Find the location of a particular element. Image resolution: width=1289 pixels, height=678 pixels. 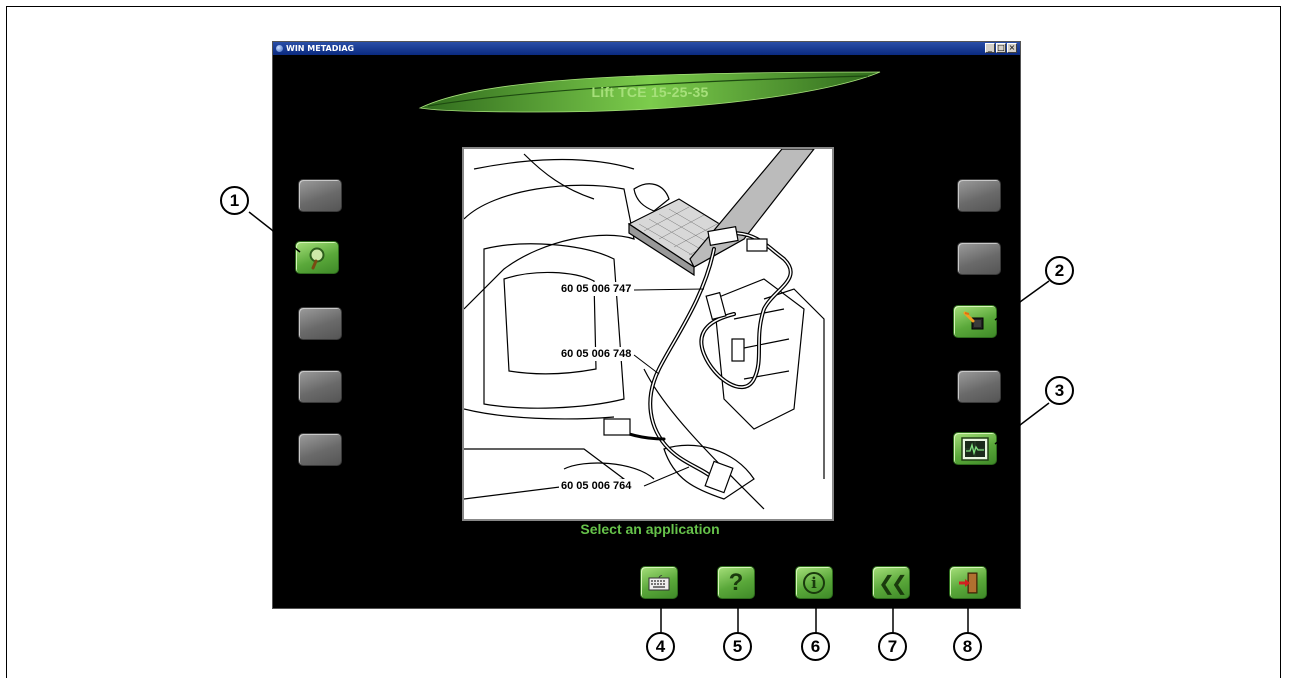

callout-4: 4 is located at coordinates (660, 646).